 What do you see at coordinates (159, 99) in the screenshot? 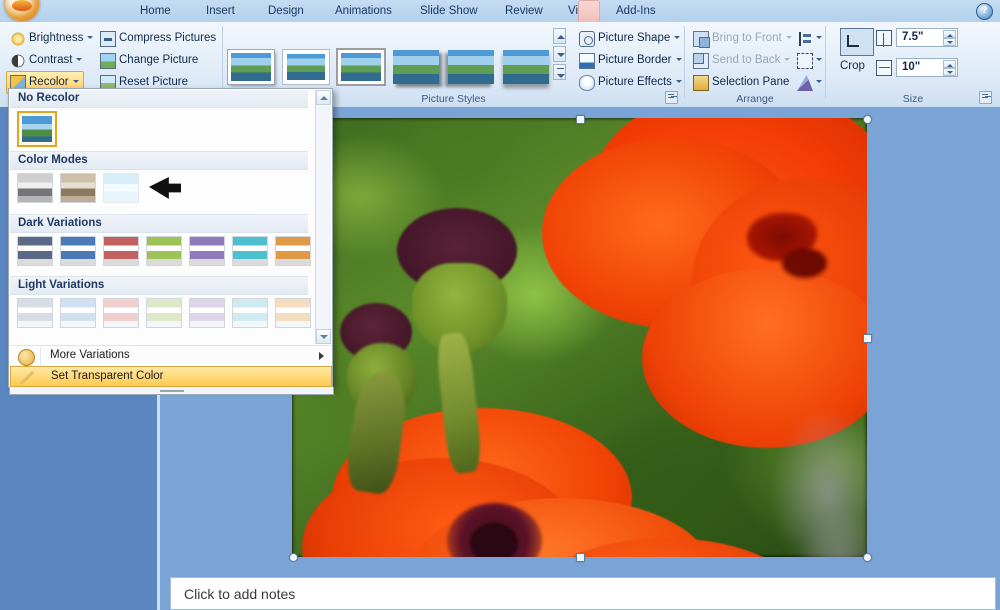
I see `section-header-no-recolor: No Recolor` at bounding box center [159, 99].